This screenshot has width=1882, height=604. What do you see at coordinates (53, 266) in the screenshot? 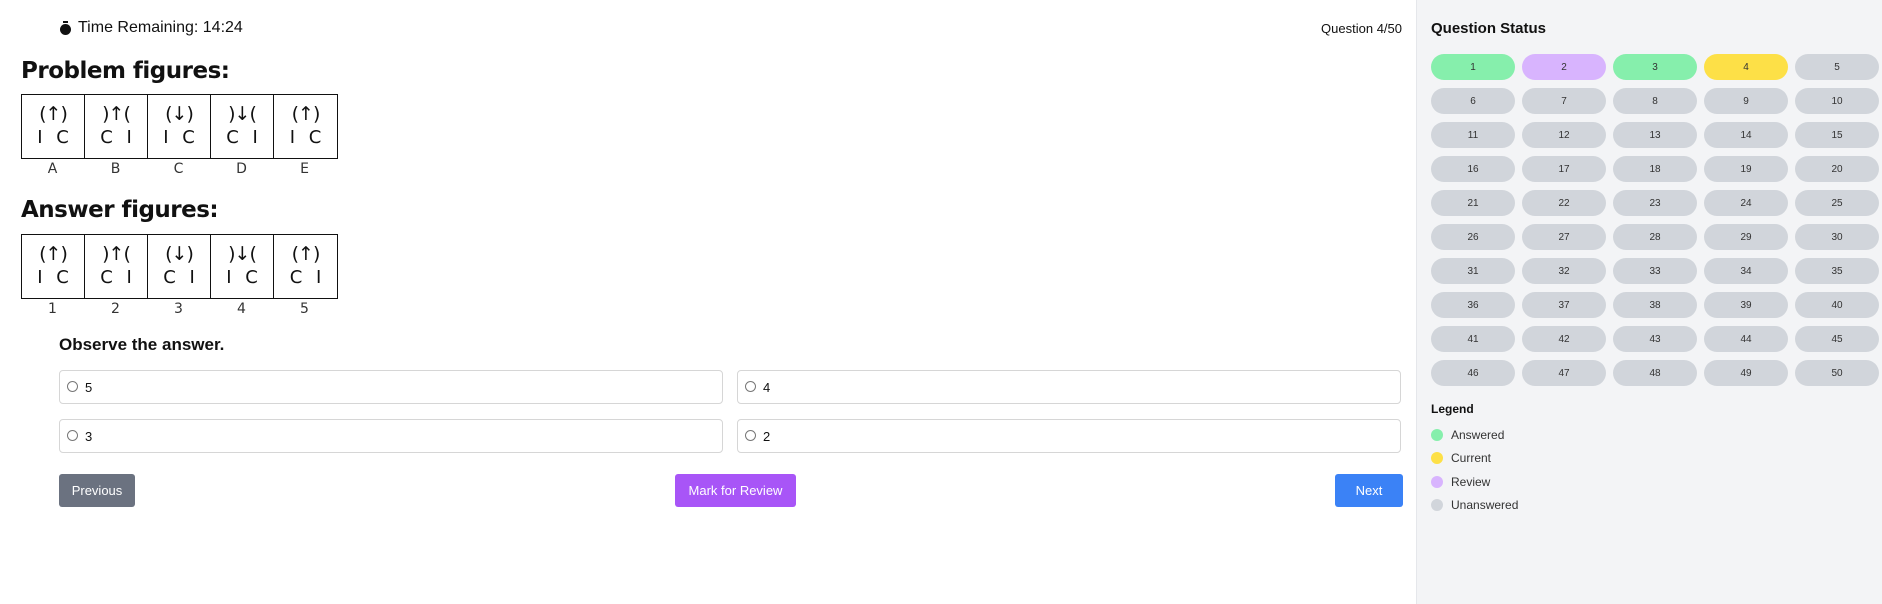
I see `answer-figure-1: (↑) I C` at bounding box center [53, 266].